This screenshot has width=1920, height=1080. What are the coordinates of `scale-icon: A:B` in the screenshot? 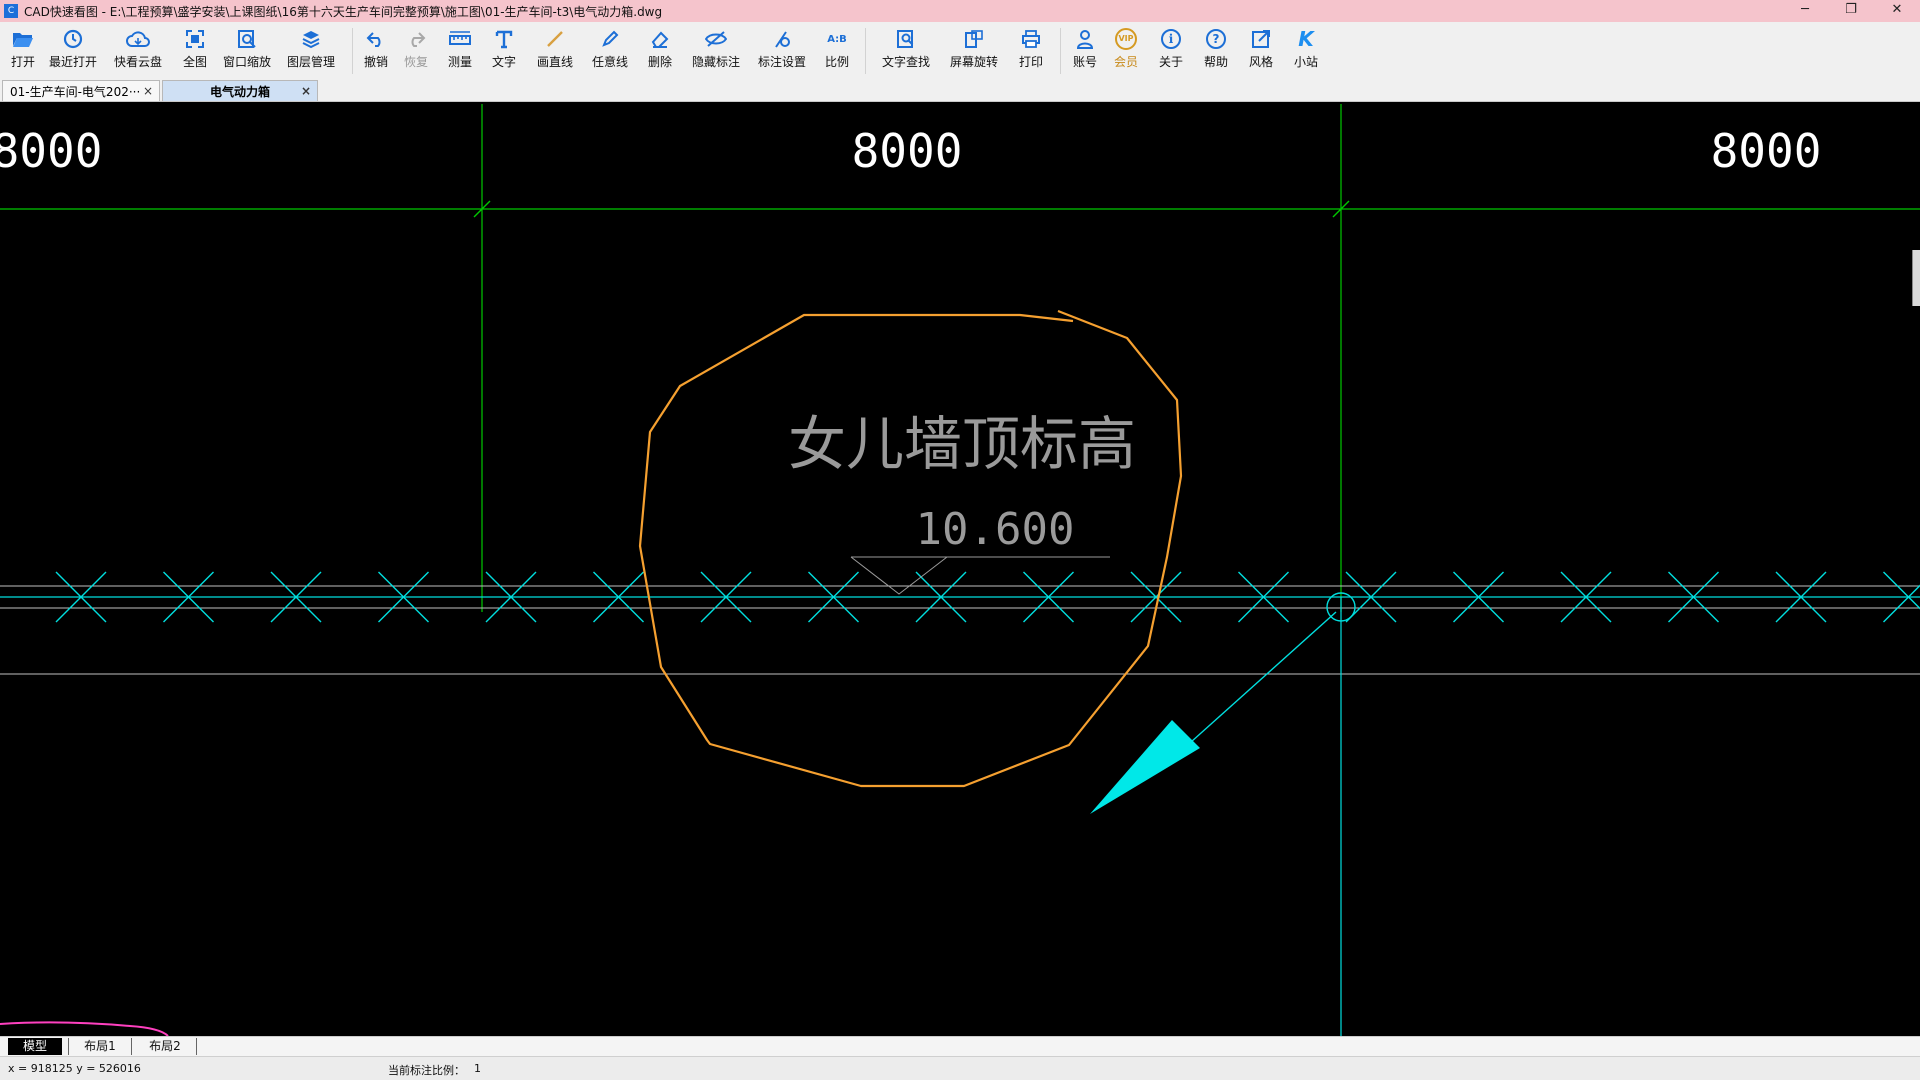 It's located at (837, 39).